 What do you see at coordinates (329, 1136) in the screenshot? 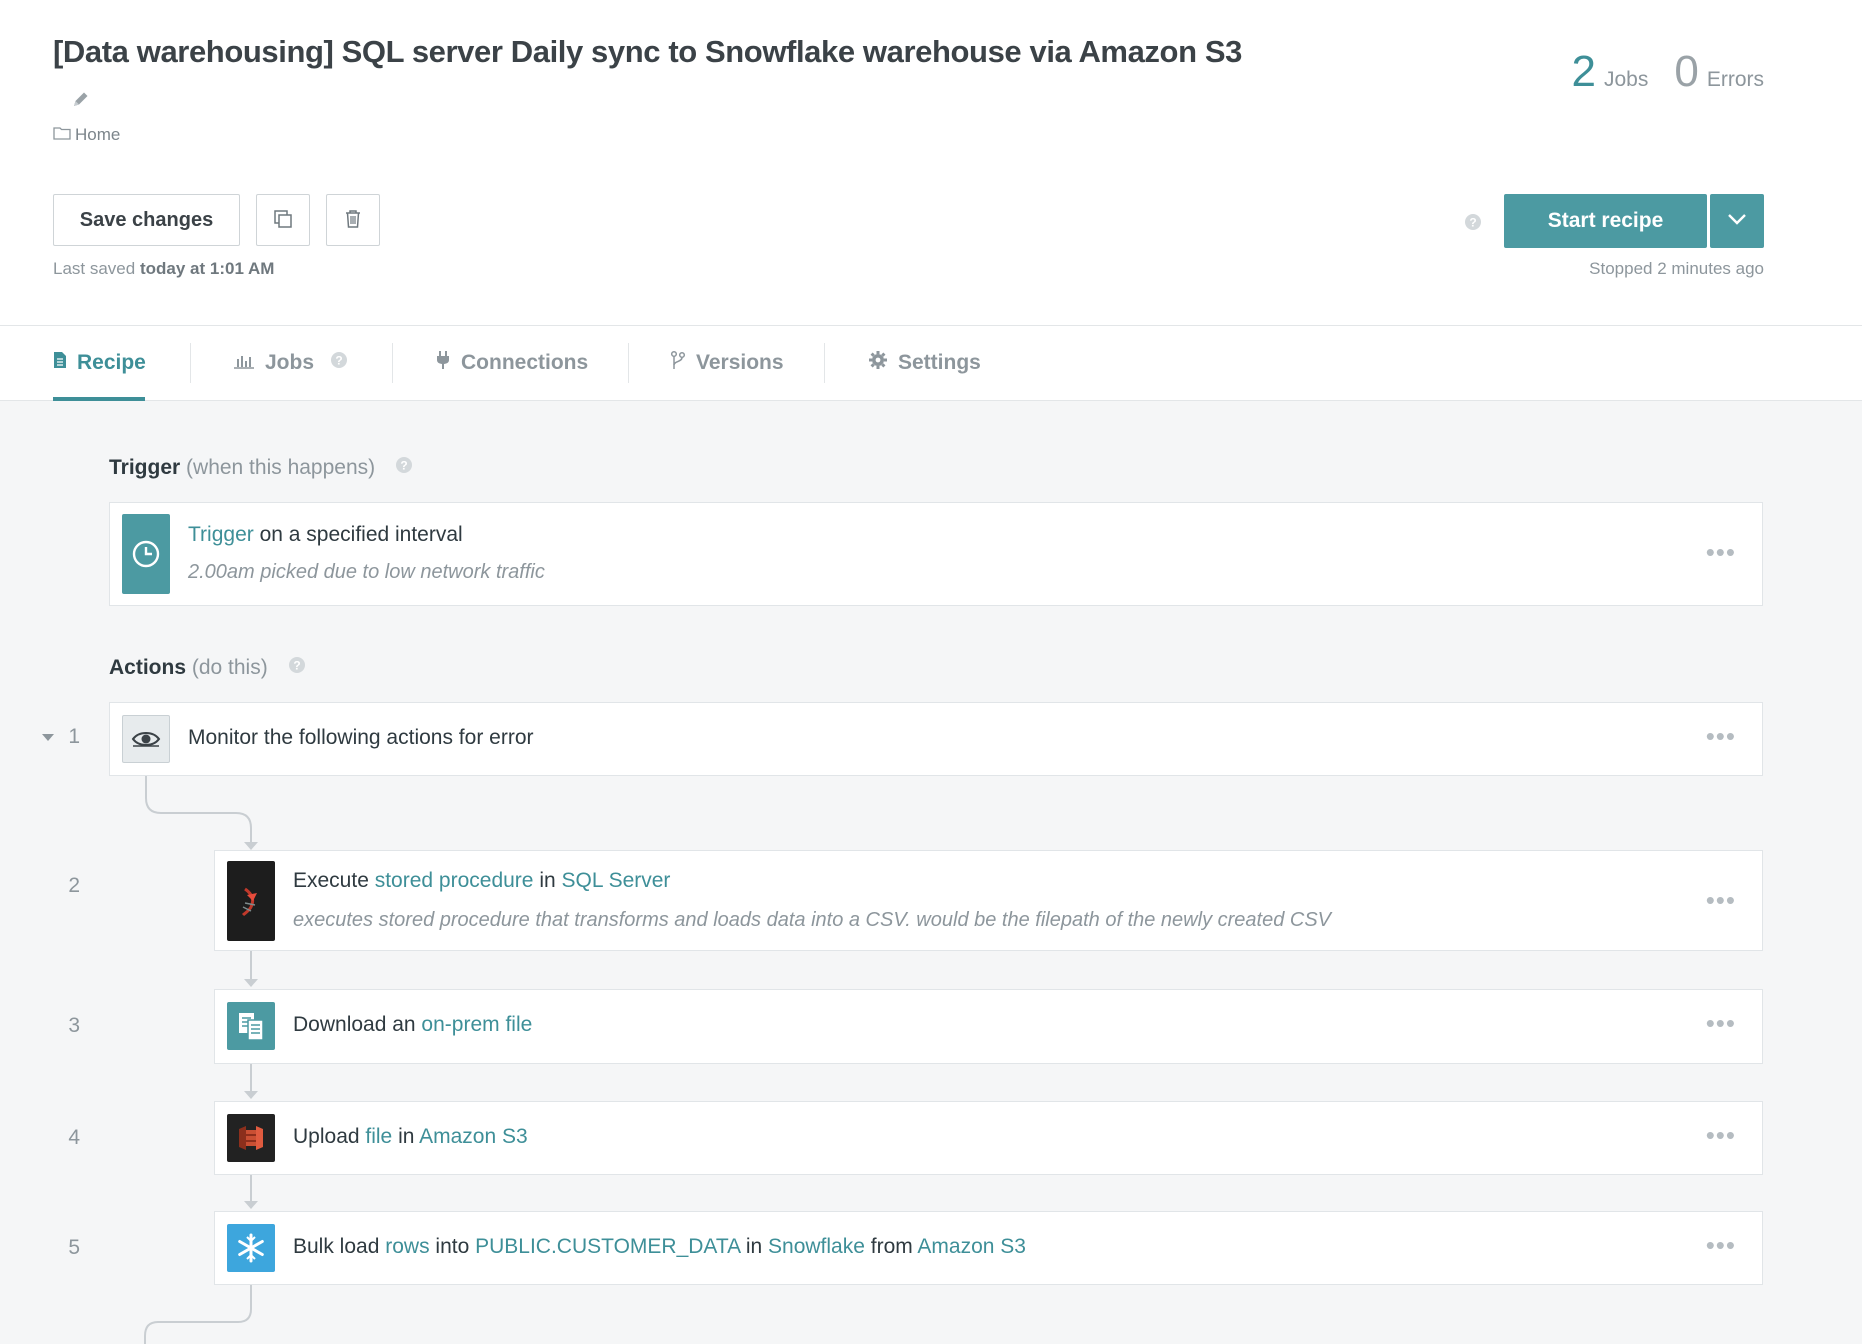
I see `step-text: Upload` at bounding box center [329, 1136].